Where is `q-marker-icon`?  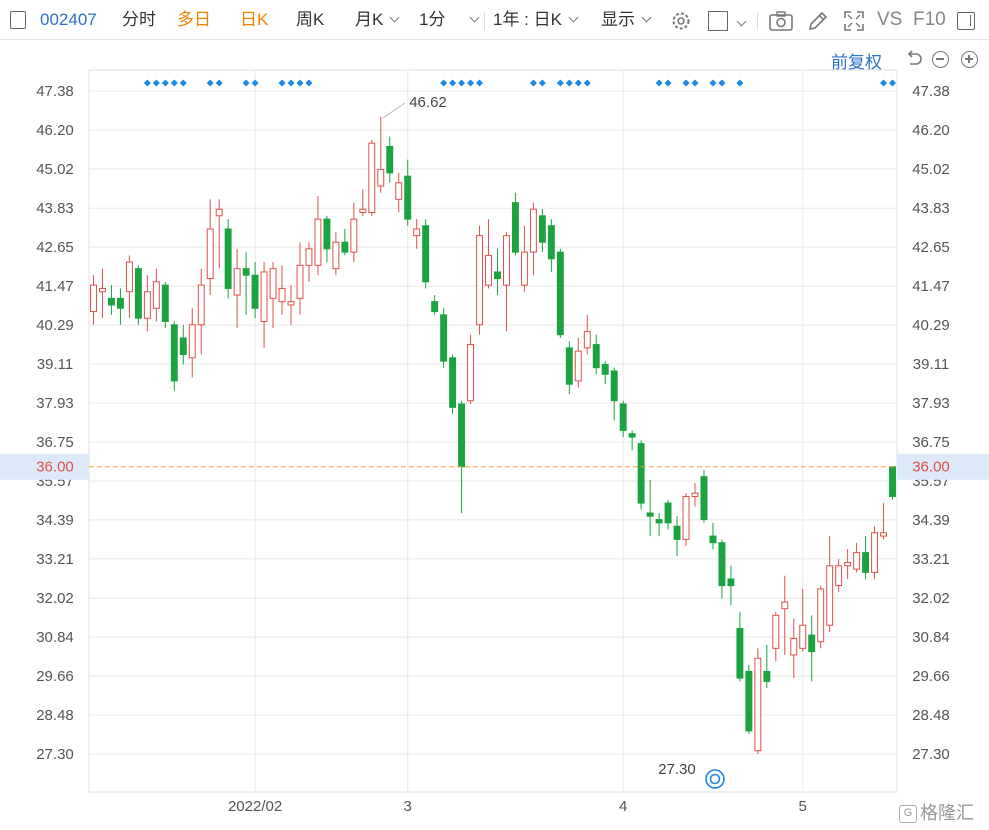 q-marker-icon is located at coordinates (715, 779).